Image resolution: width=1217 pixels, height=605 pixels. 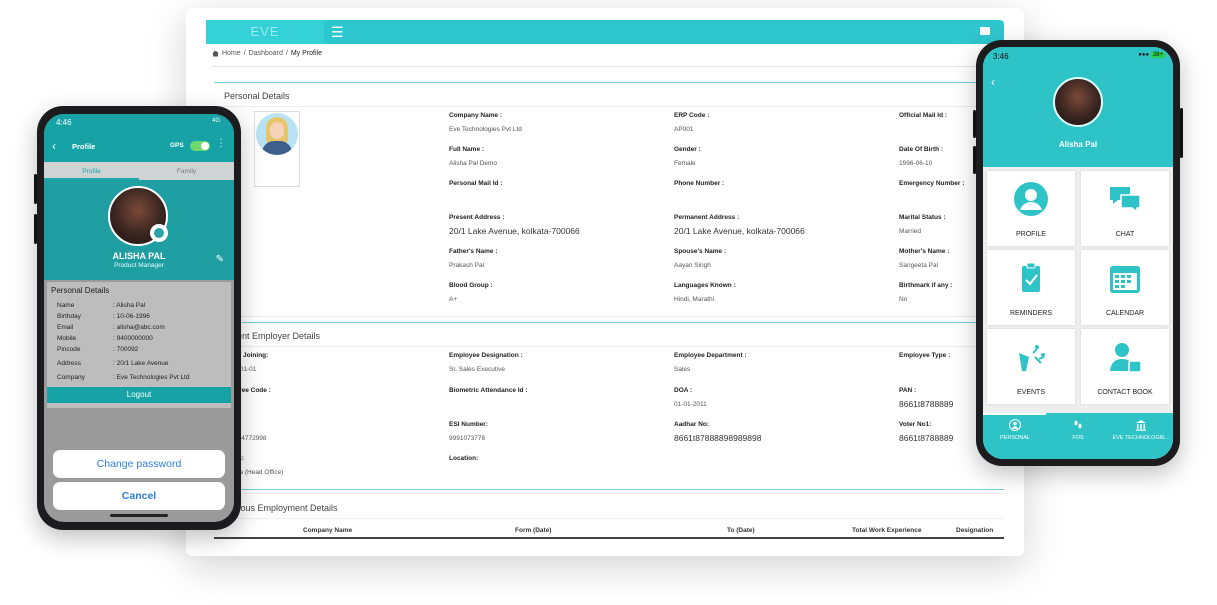 I want to click on personal-nav-icon, so click(x=1015, y=425).